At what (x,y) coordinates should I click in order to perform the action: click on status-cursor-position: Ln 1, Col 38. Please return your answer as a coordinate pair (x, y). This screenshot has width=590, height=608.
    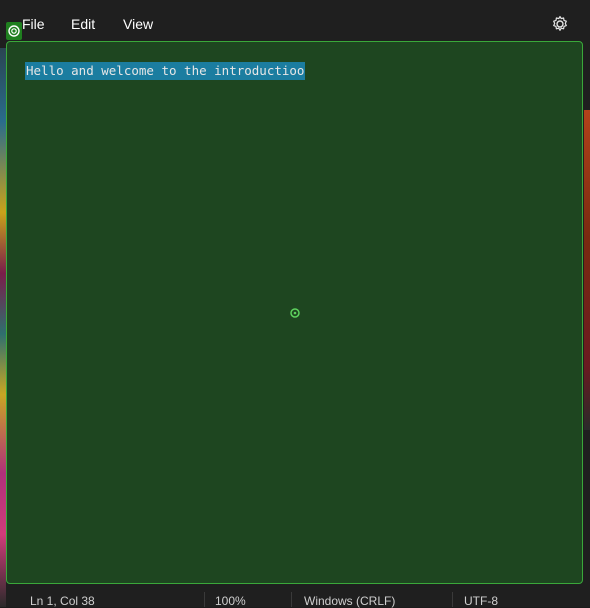
    Looking at the image, I should click on (62, 601).